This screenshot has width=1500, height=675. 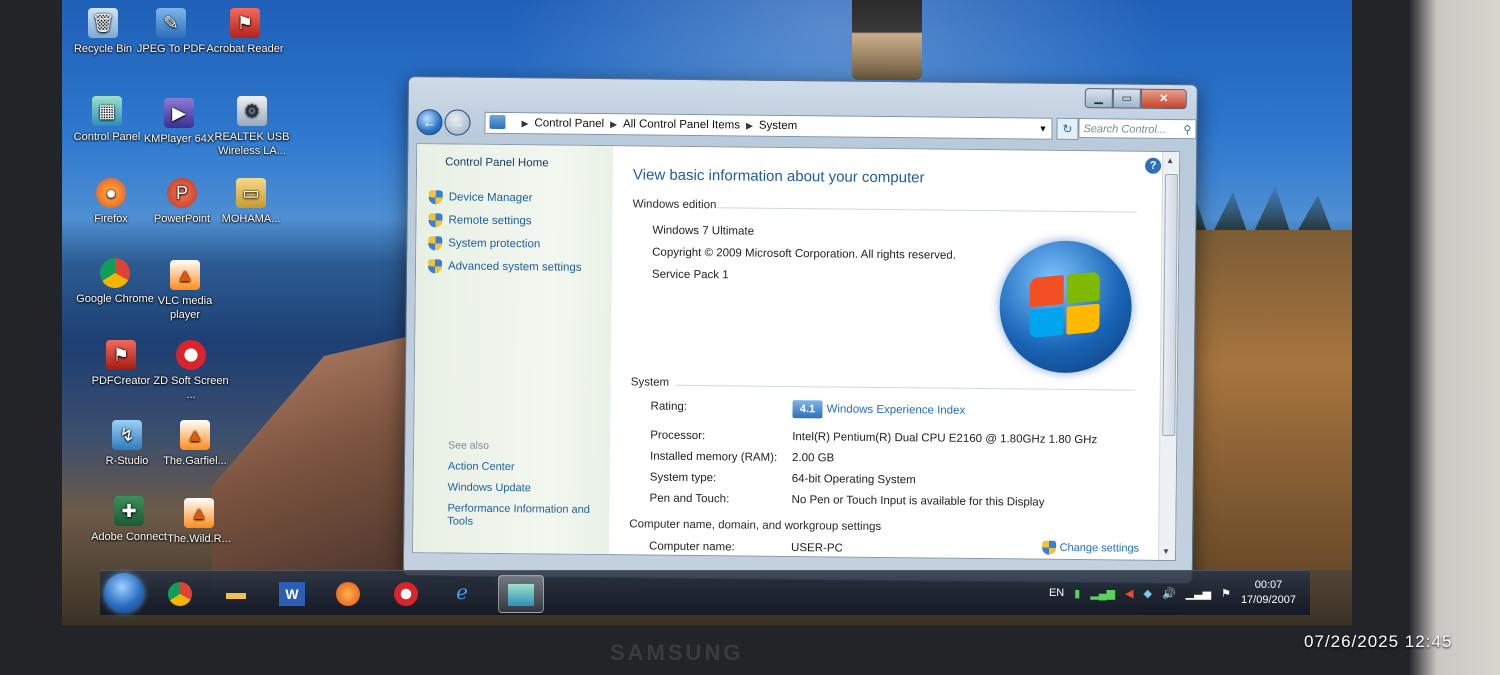 What do you see at coordinates (121, 381) in the screenshot?
I see `desktop-icon-label: PDFCreator` at bounding box center [121, 381].